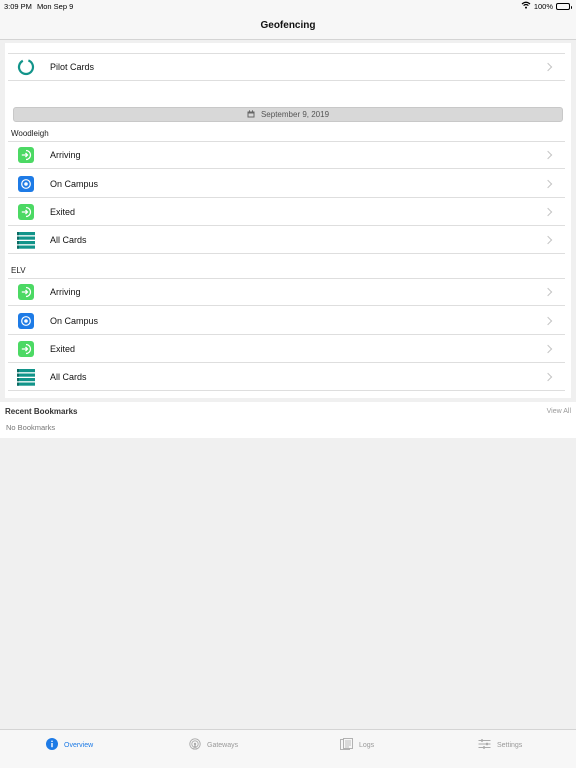  Describe the element at coordinates (288, 420) in the screenshot. I see `recent-bookmarks-section: Recent Bookmarks View All No Bookmarks` at that location.